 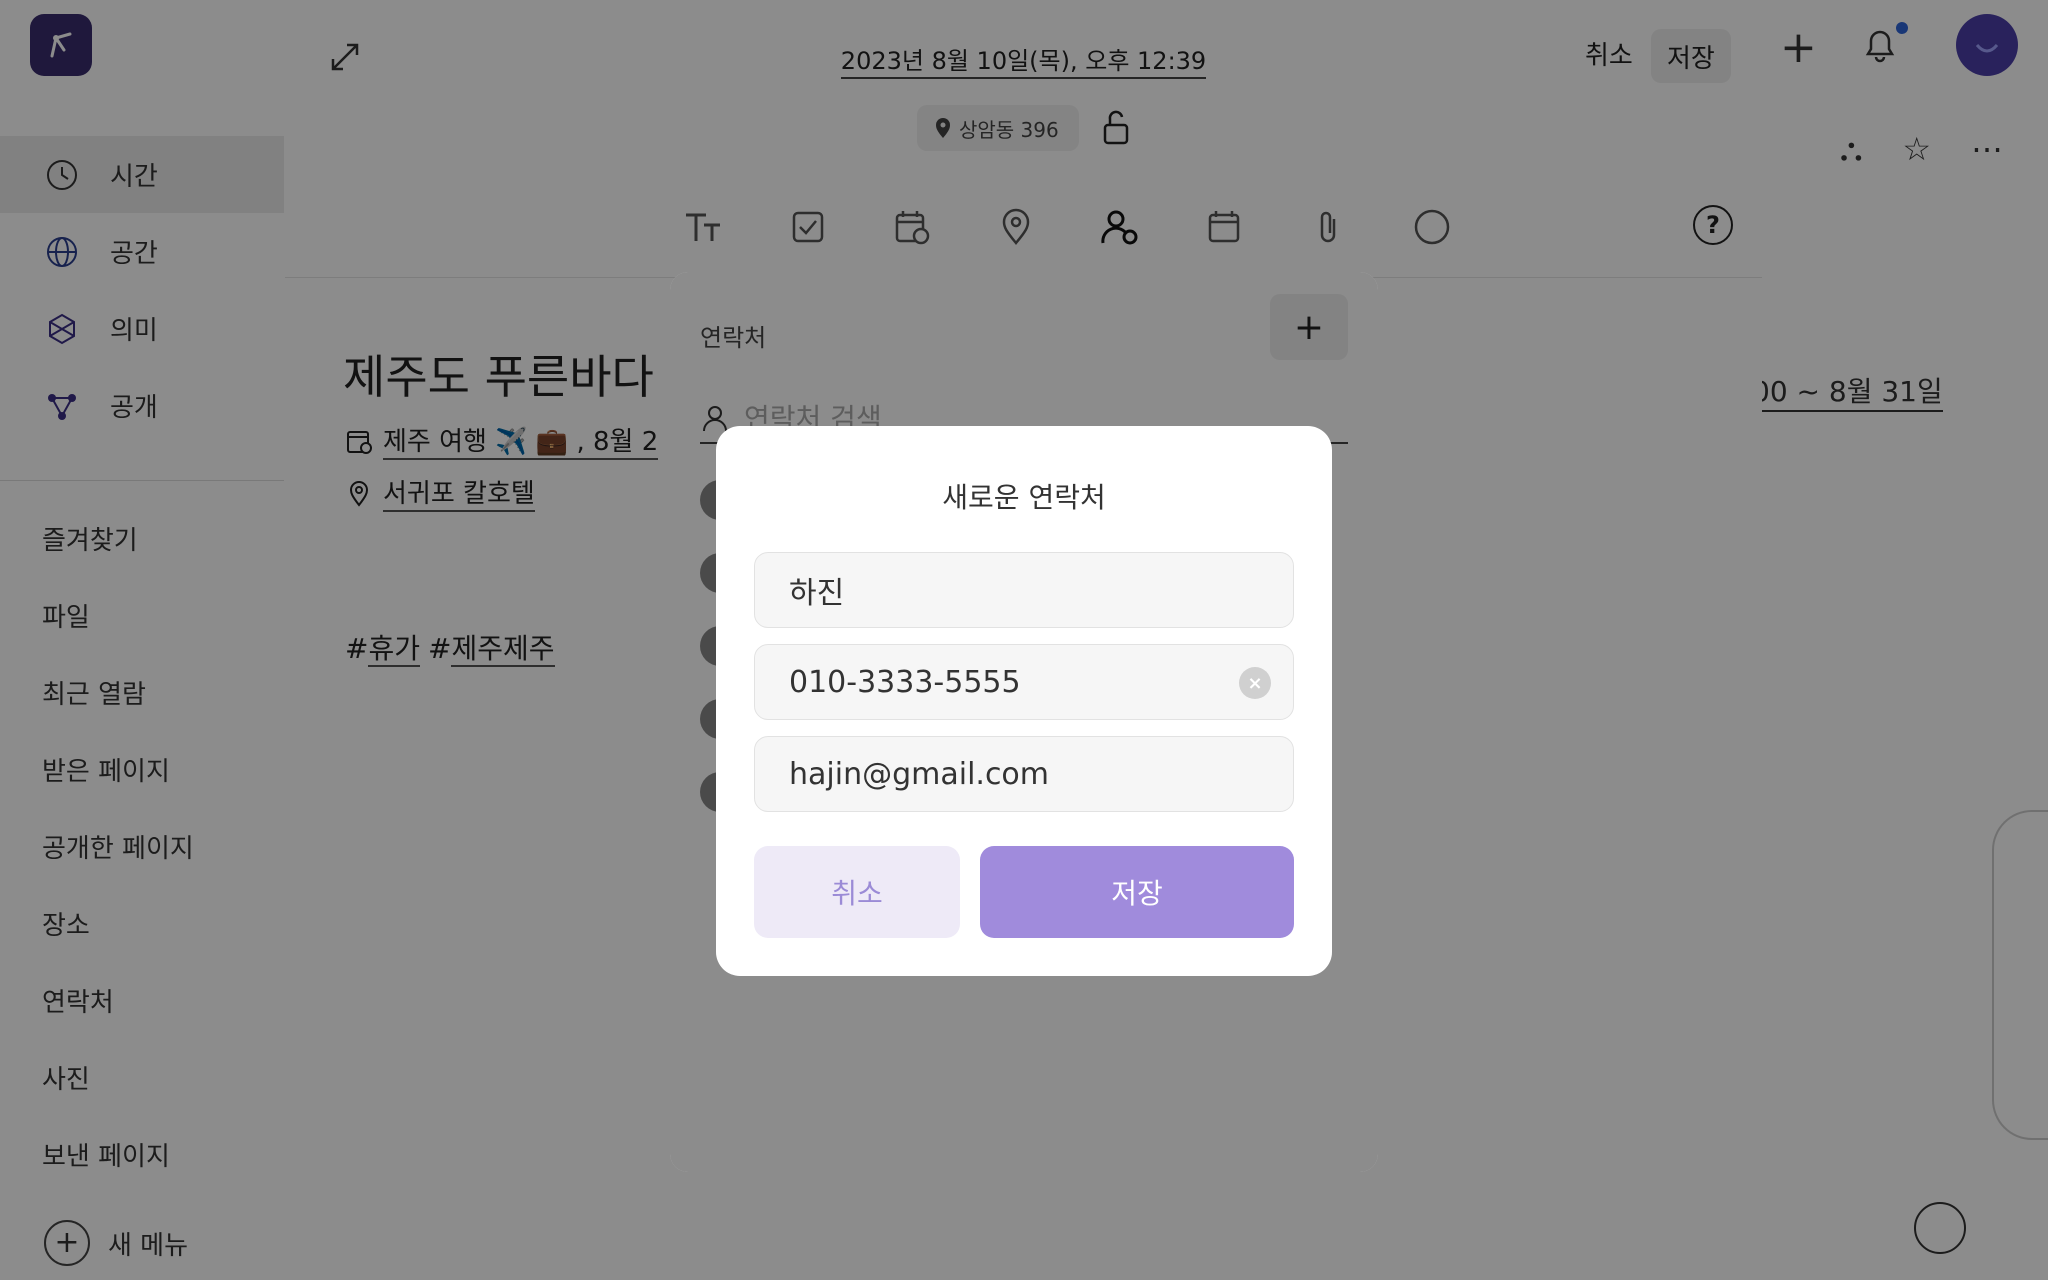 I want to click on phone-field: ×, so click(x=1024, y=682).